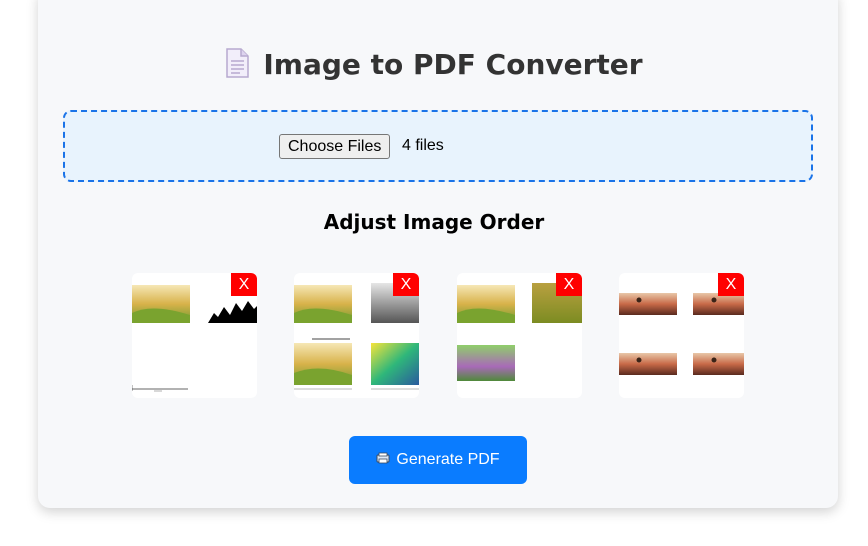  I want to click on order-heading: Adjust Image Order, so click(434, 222).